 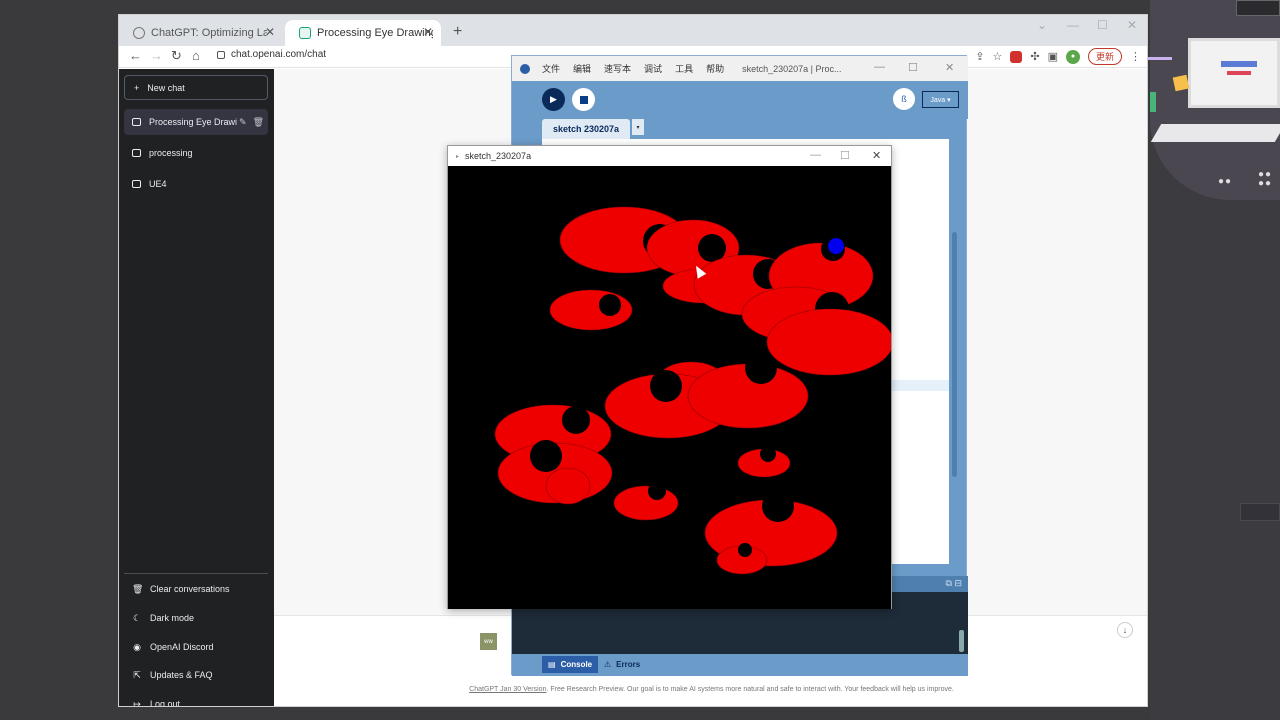 I want to click on conversation-actions: ✎ 🗑, so click(x=251, y=122).